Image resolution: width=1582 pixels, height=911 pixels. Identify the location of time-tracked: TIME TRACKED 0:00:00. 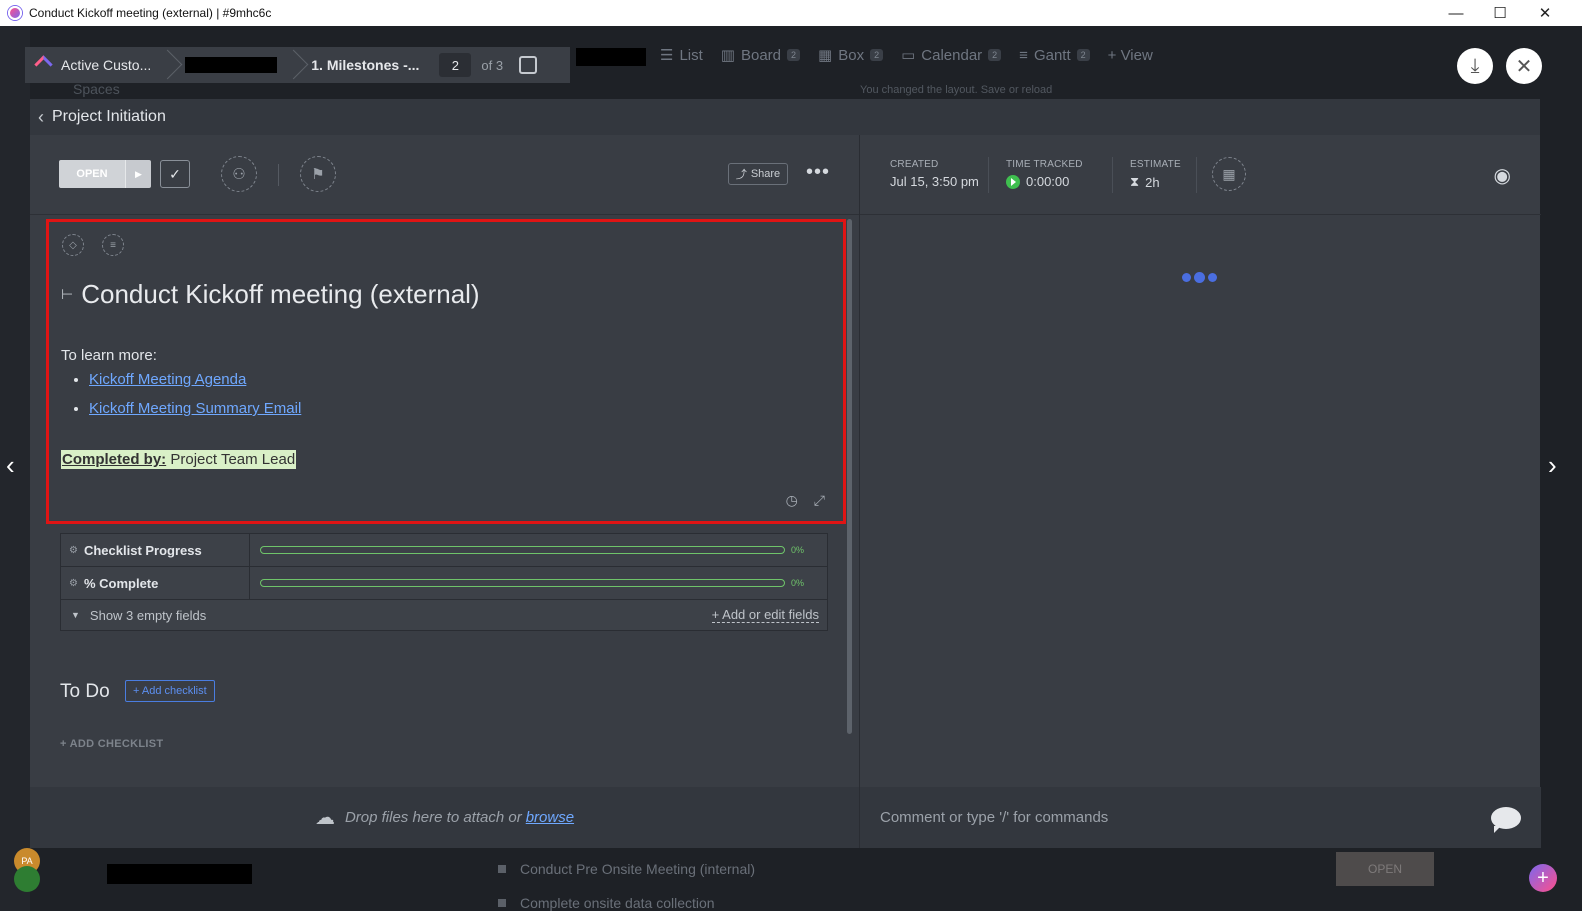
(1044, 174).